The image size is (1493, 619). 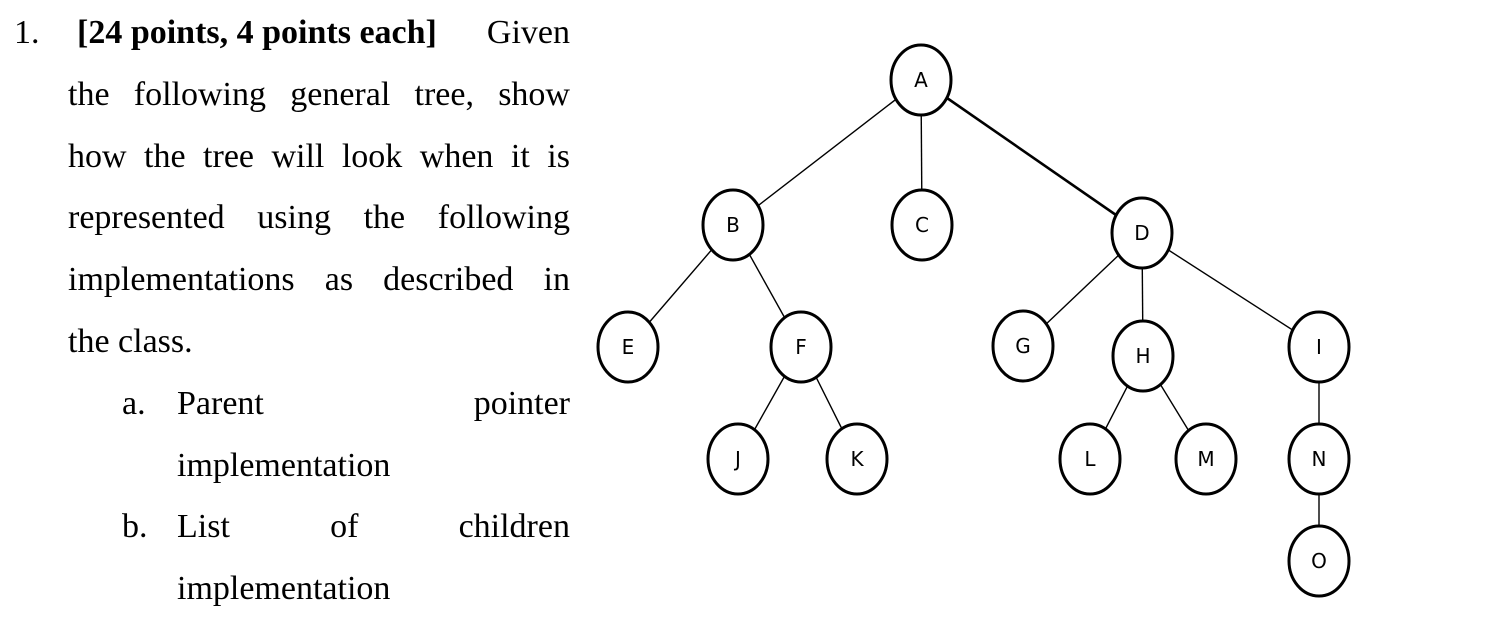 I want to click on tree-node-a: A, so click(x=921, y=80).